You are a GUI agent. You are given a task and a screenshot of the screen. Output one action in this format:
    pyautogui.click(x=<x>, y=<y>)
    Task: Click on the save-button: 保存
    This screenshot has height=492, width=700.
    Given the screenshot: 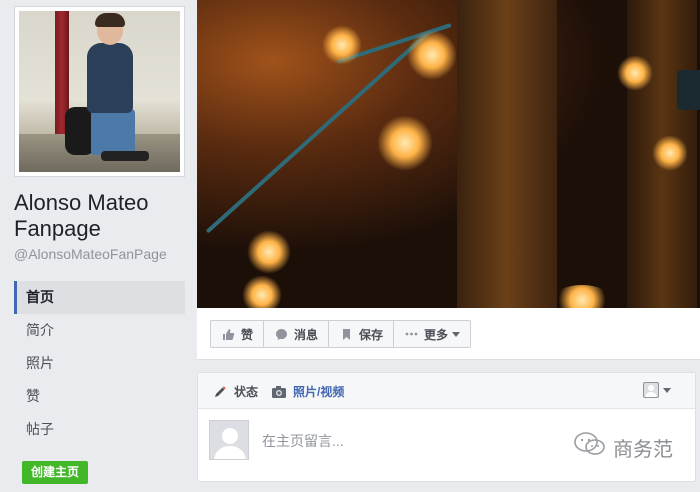 What is the action you would take?
    pyautogui.click(x=362, y=334)
    